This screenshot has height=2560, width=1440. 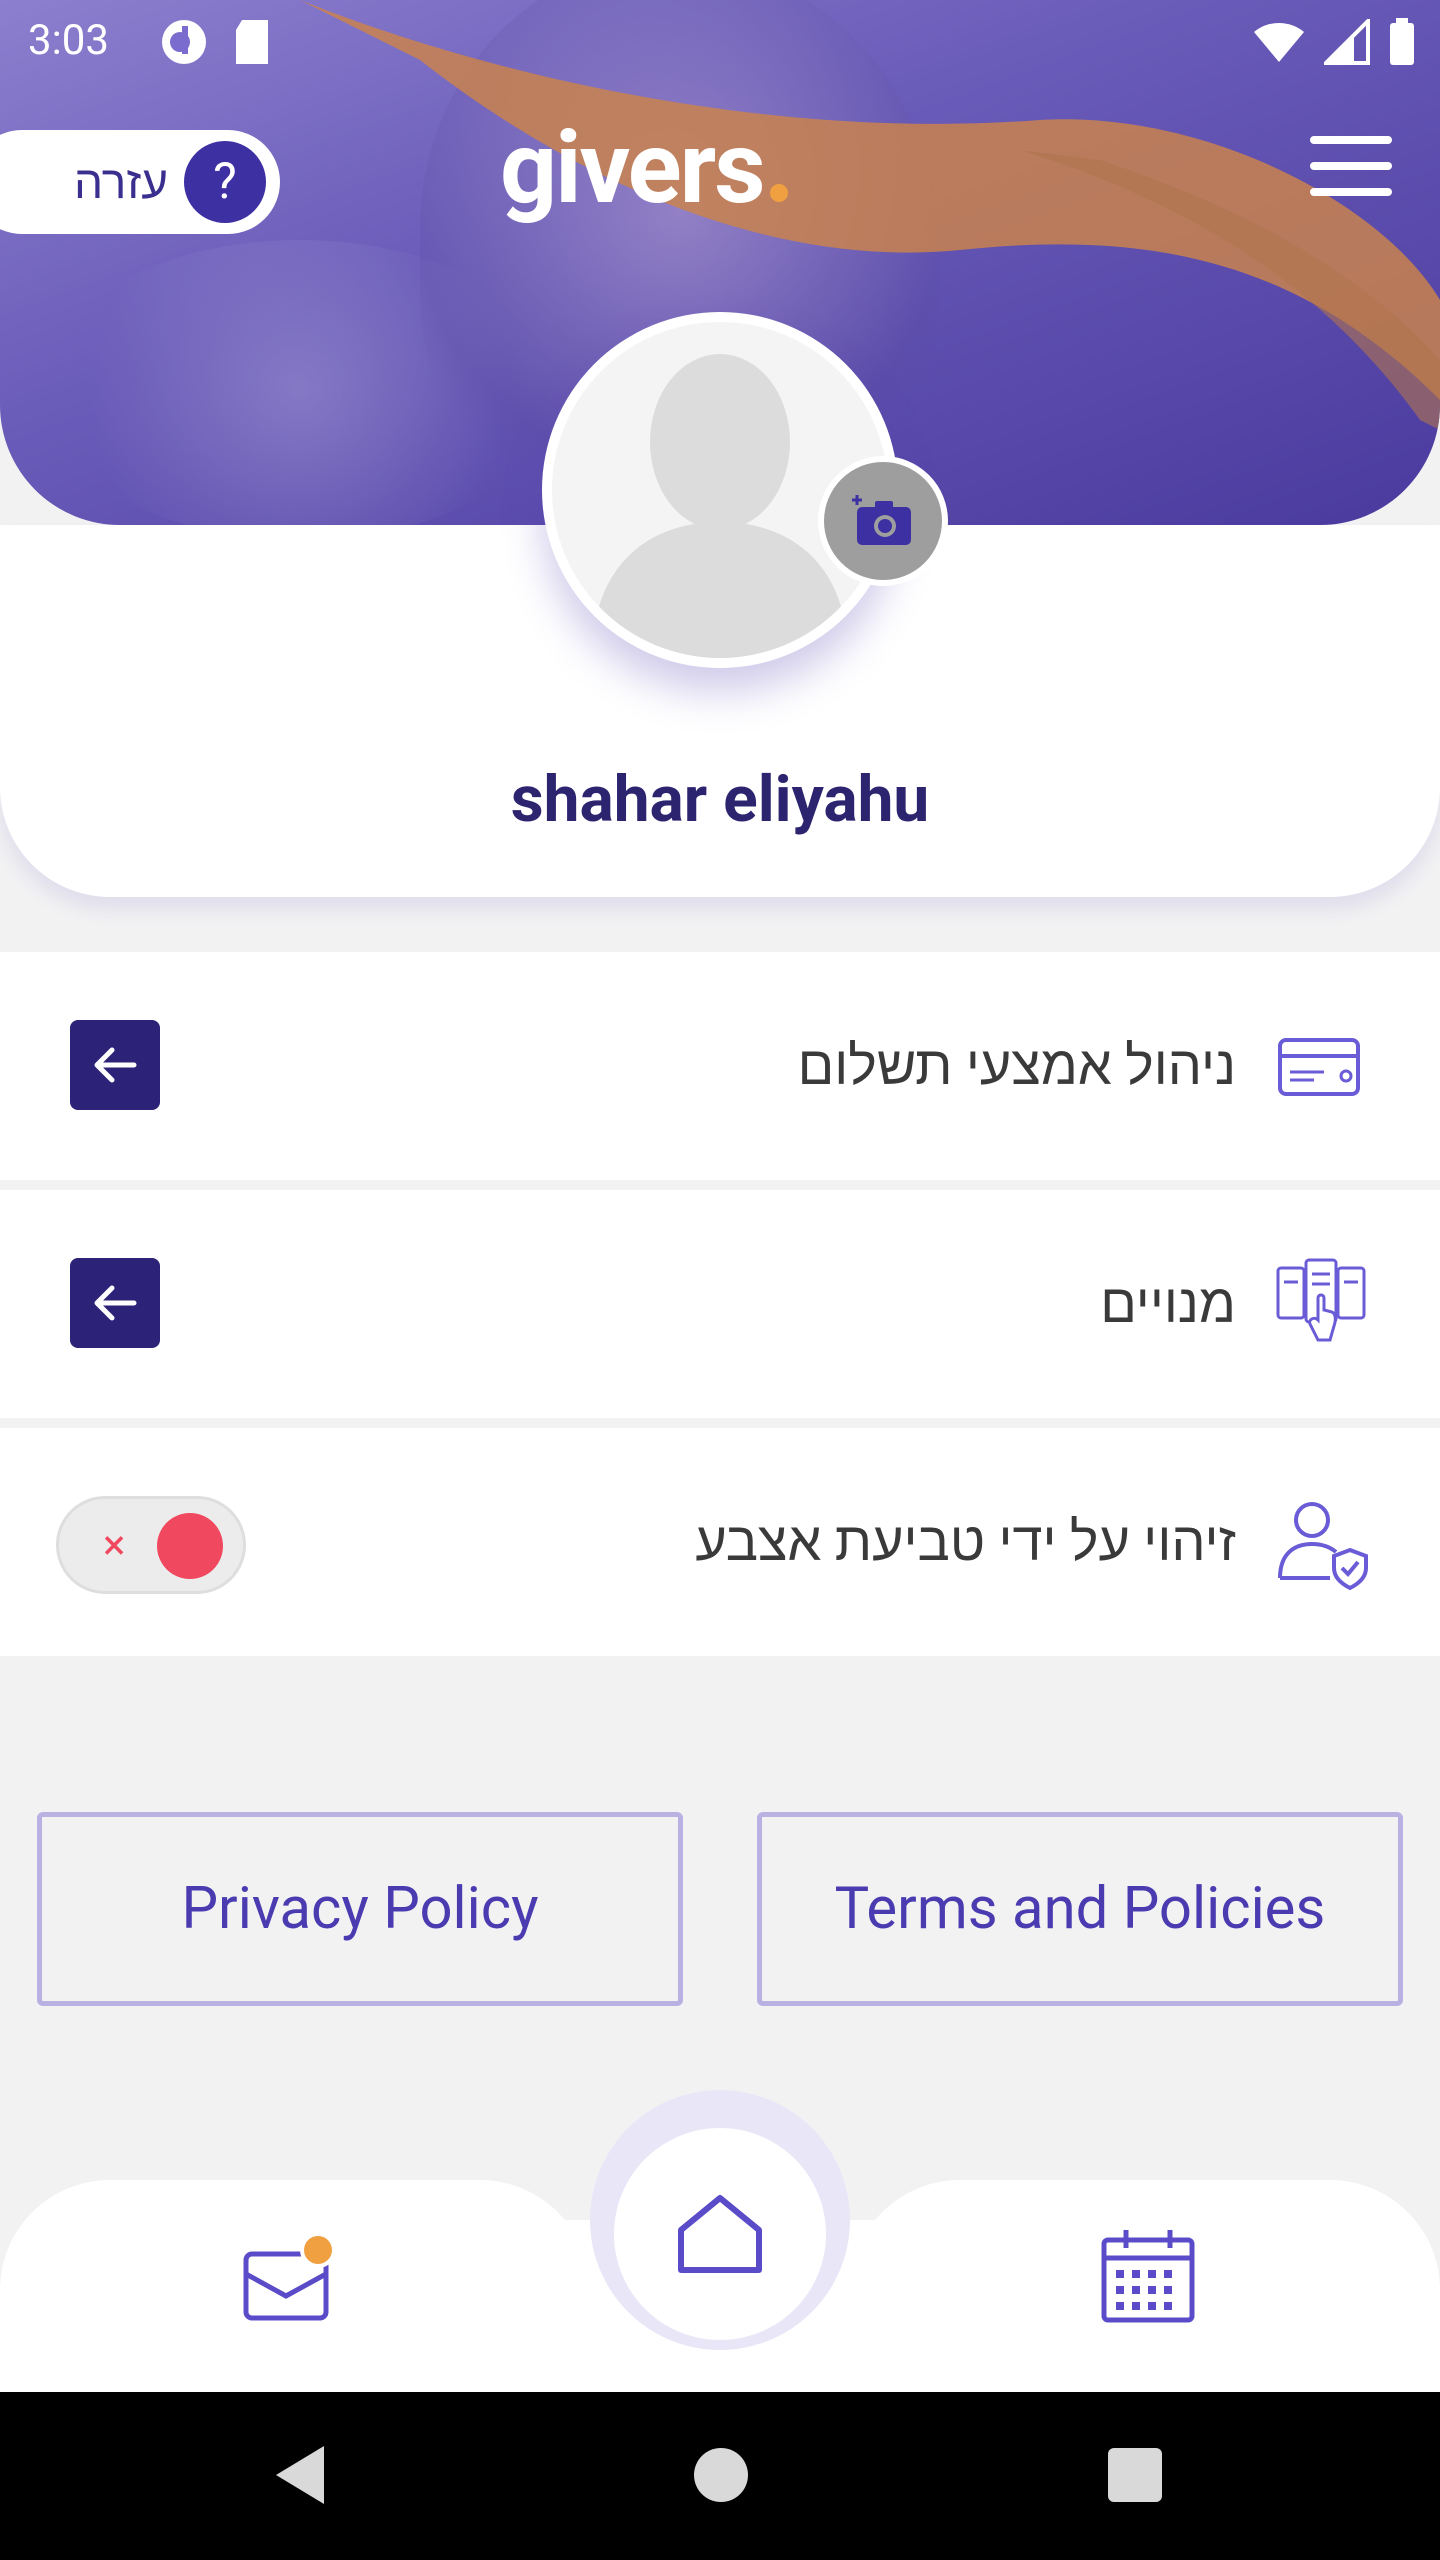 What do you see at coordinates (68, 40) in the screenshot?
I see `status-time: 3:03` at bounding box center [68, 40].